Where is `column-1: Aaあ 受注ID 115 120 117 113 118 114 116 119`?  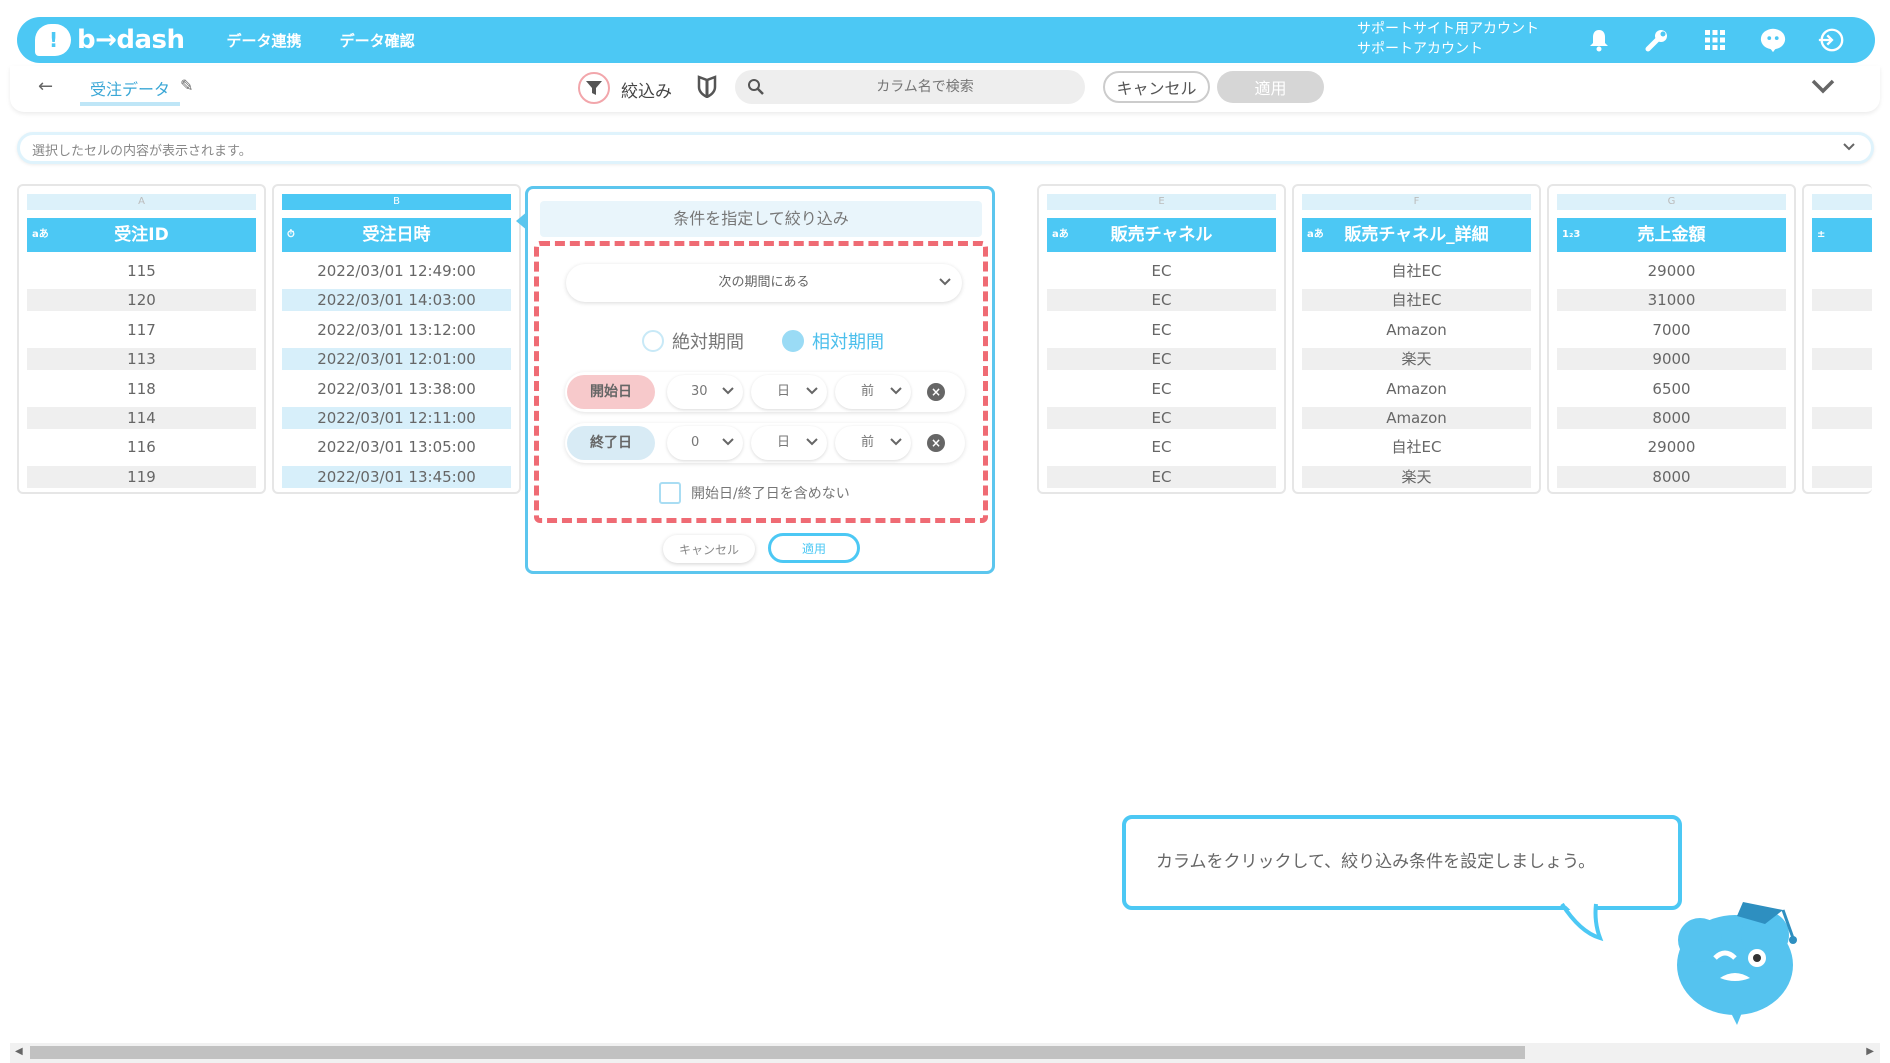
column-1: Aaあ 受注ID 115 120 117 113 118 114 116 119 is located at coordinates (141, 339).